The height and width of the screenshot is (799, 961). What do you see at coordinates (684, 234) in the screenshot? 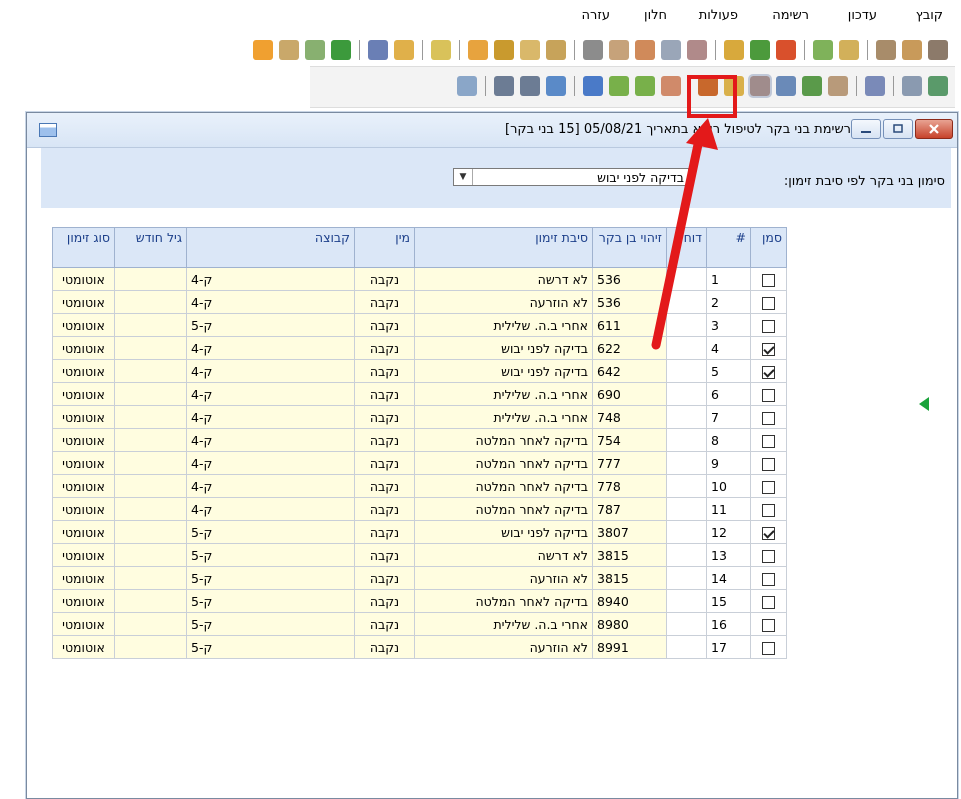
I see `annotation-arrow` at bounding box center [684, 234].